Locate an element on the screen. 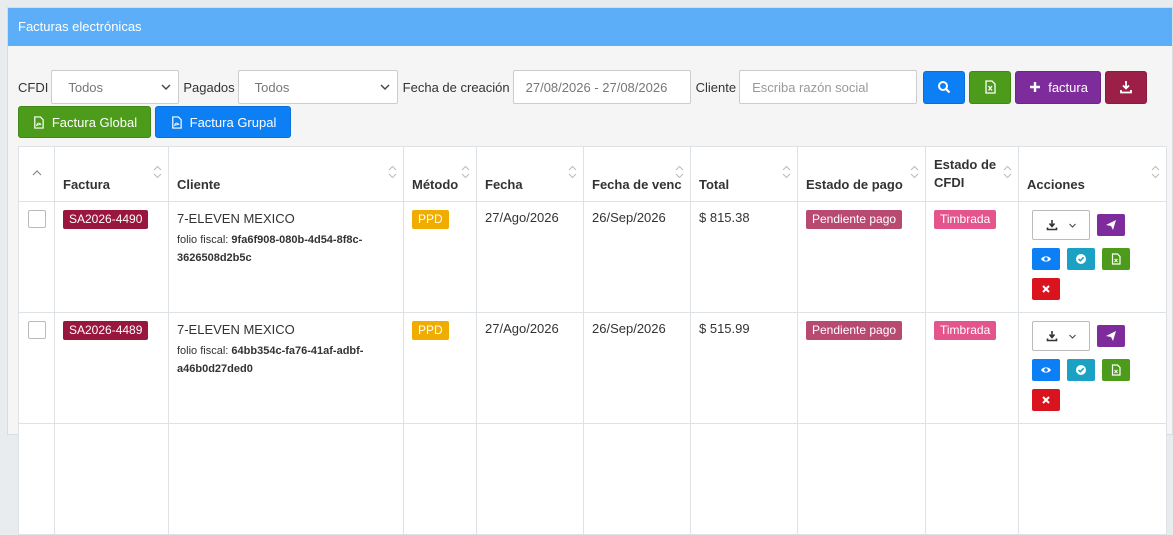  column-fecha: Fecha is located at coordinates (530, 174).